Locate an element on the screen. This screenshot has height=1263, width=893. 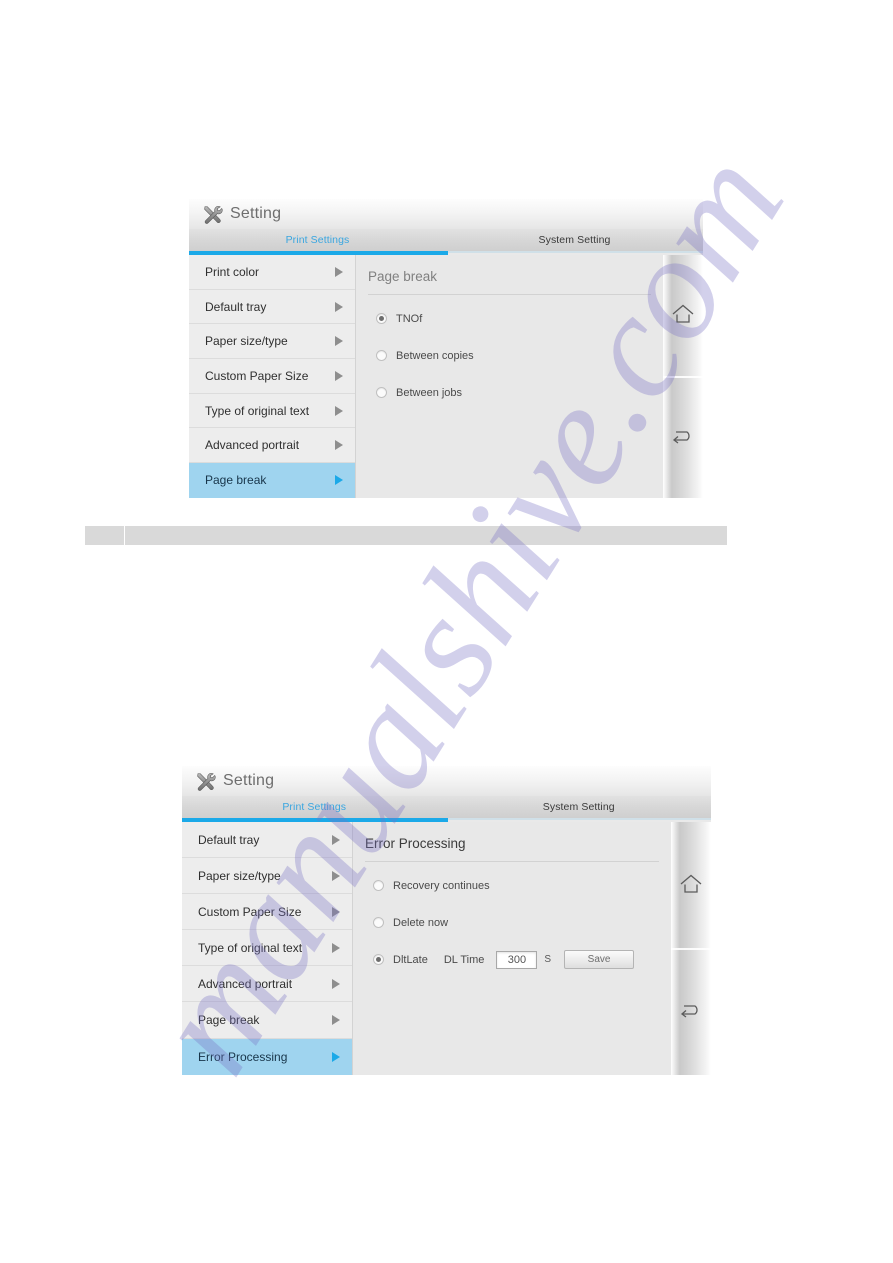
radio-option-dltlate: DltLate DL Time S Save is located at coordinates (512, 959).